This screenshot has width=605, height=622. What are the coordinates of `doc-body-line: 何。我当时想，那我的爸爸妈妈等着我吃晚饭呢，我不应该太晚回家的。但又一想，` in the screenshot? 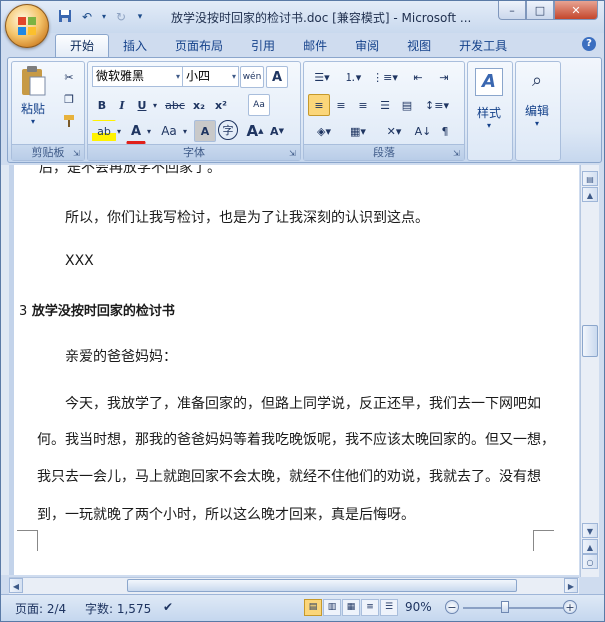 It's located at (296, 440).